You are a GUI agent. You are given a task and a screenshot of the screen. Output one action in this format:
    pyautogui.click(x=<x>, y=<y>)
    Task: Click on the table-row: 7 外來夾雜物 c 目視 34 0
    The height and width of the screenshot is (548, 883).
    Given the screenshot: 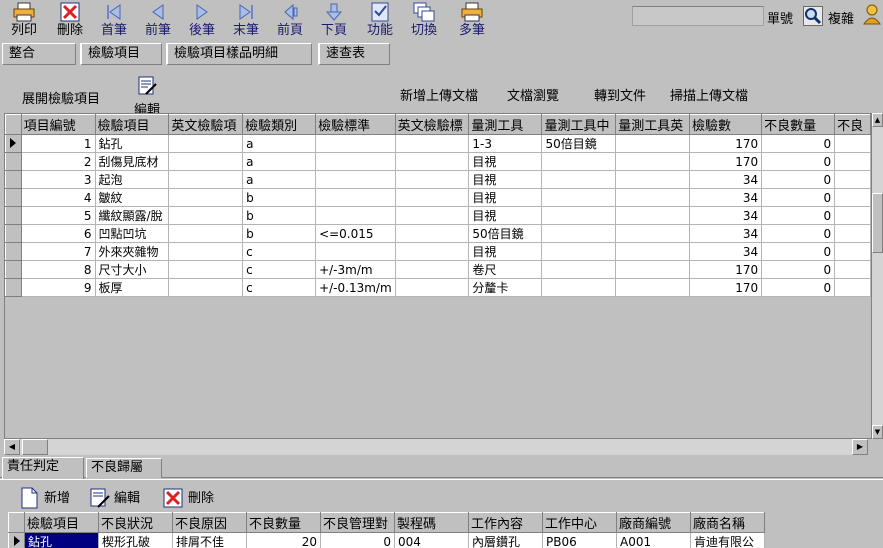 What is the action you would take?
    pyautogui.click(x=438, y=251)
    